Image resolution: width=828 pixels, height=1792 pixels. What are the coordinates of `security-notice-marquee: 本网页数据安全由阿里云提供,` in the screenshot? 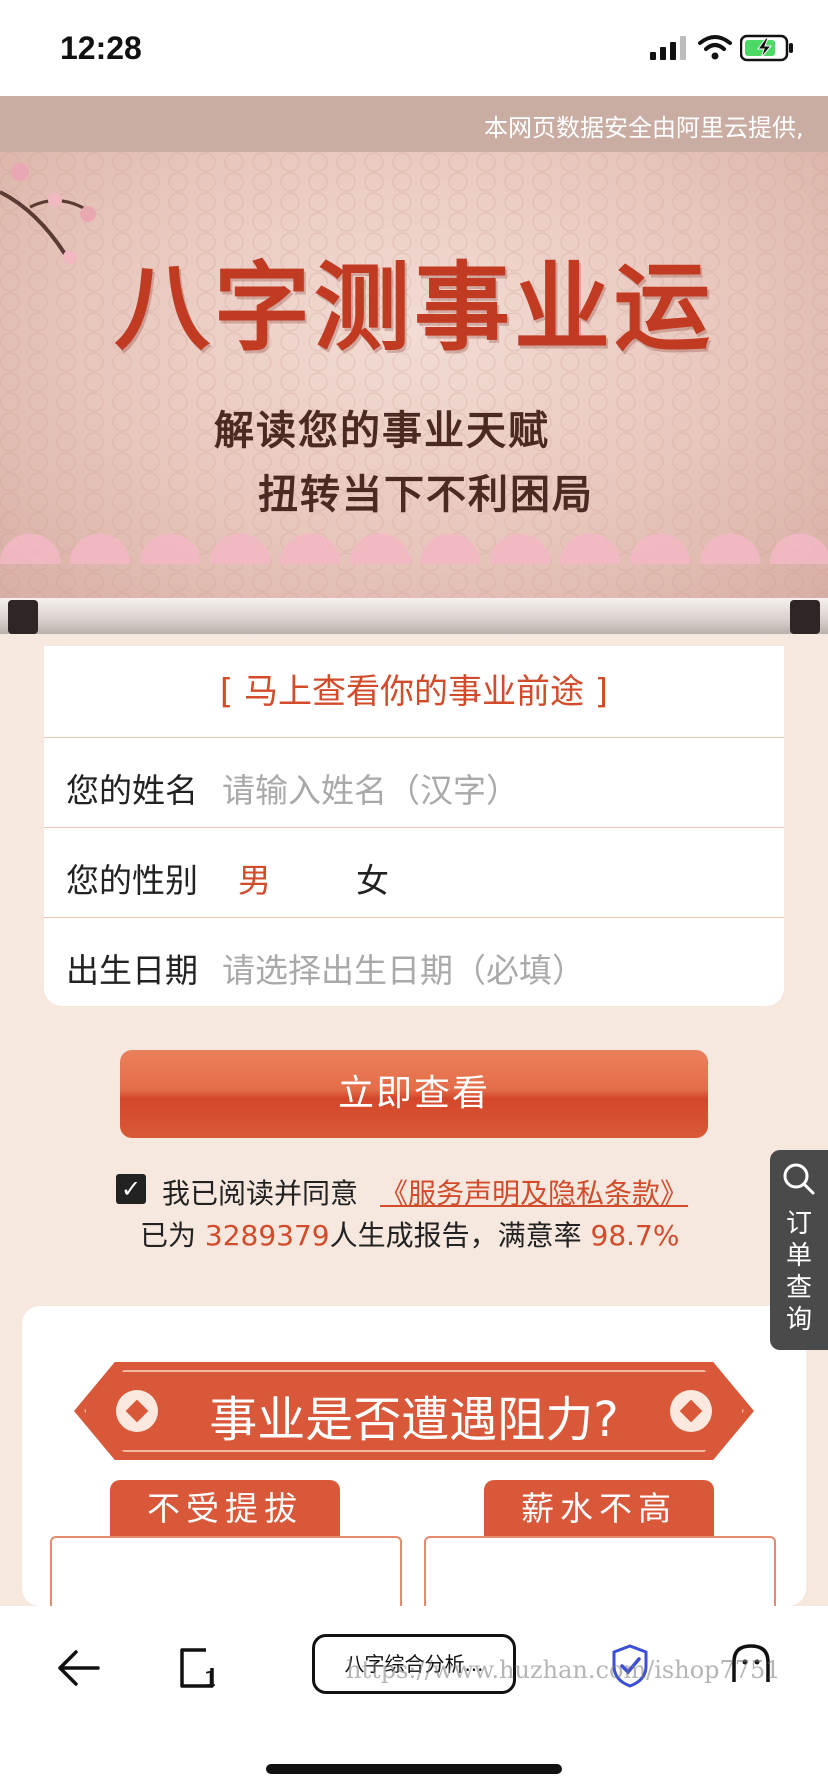 It's located at (414, 124).